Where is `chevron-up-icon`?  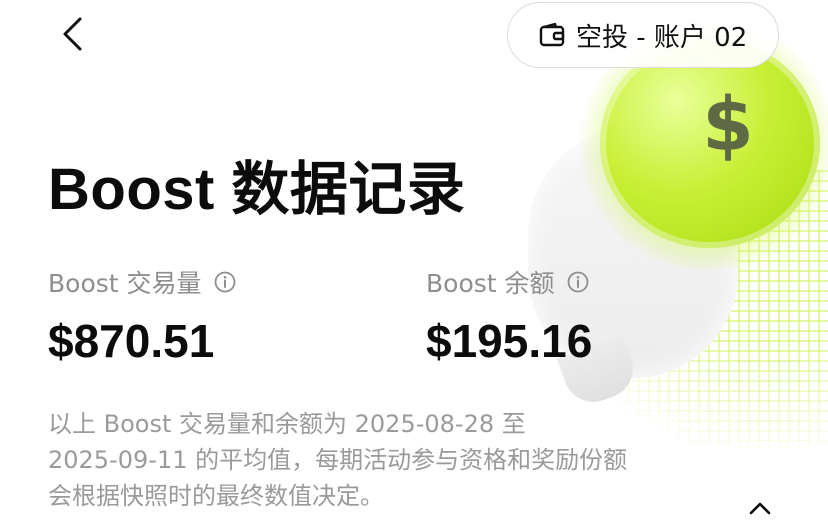
chevron-up-icon is located at coordinates (760, 508).